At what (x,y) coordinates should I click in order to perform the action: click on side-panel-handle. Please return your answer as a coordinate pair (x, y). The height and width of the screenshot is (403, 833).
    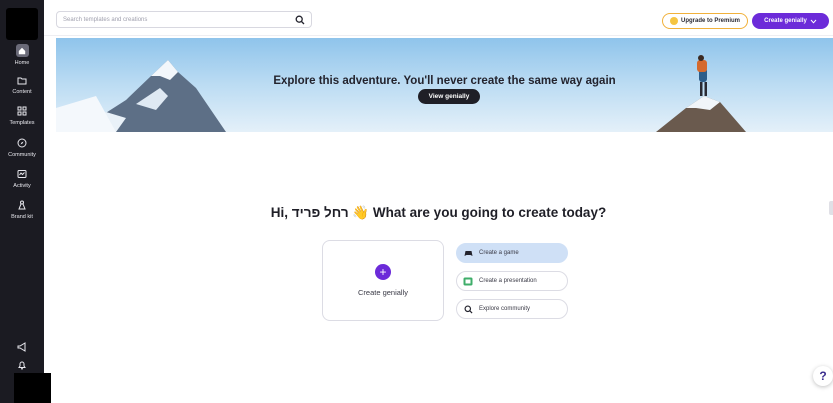
    Looking at the image, I should click on (831, 208).